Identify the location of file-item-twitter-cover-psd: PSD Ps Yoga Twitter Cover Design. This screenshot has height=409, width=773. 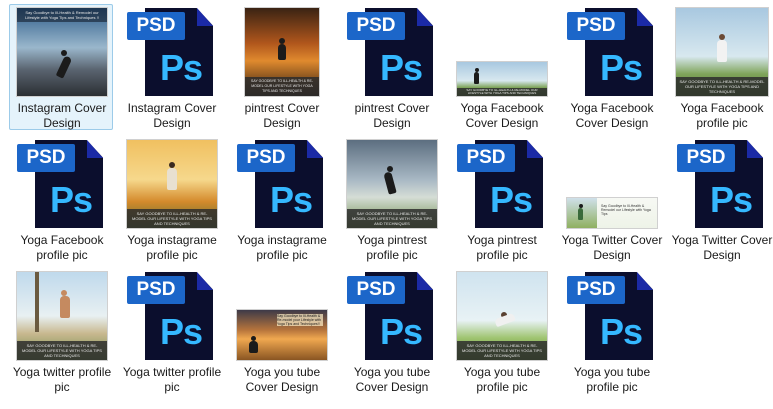
(721, 199).